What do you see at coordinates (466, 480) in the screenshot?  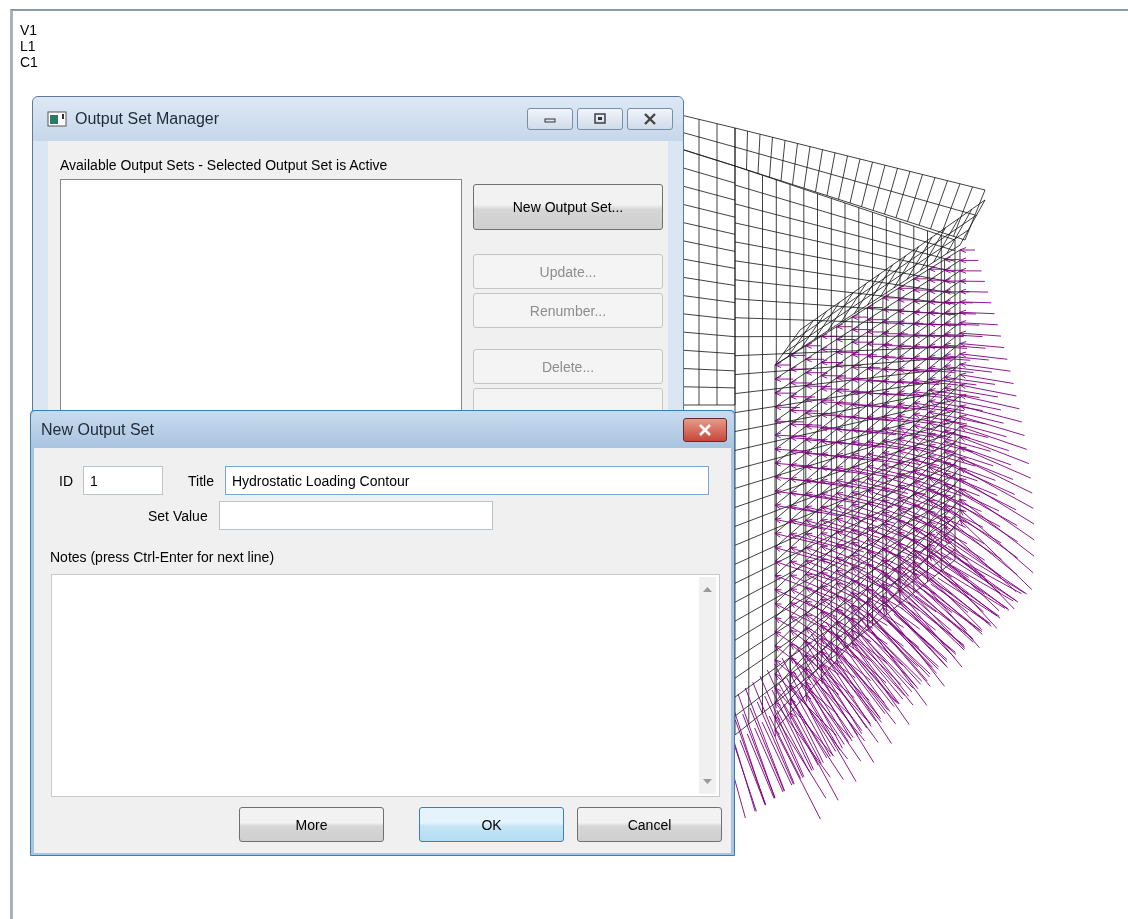 I see `title-field: Hydrostatic Loading Contour` at bounding box center [466, 480].